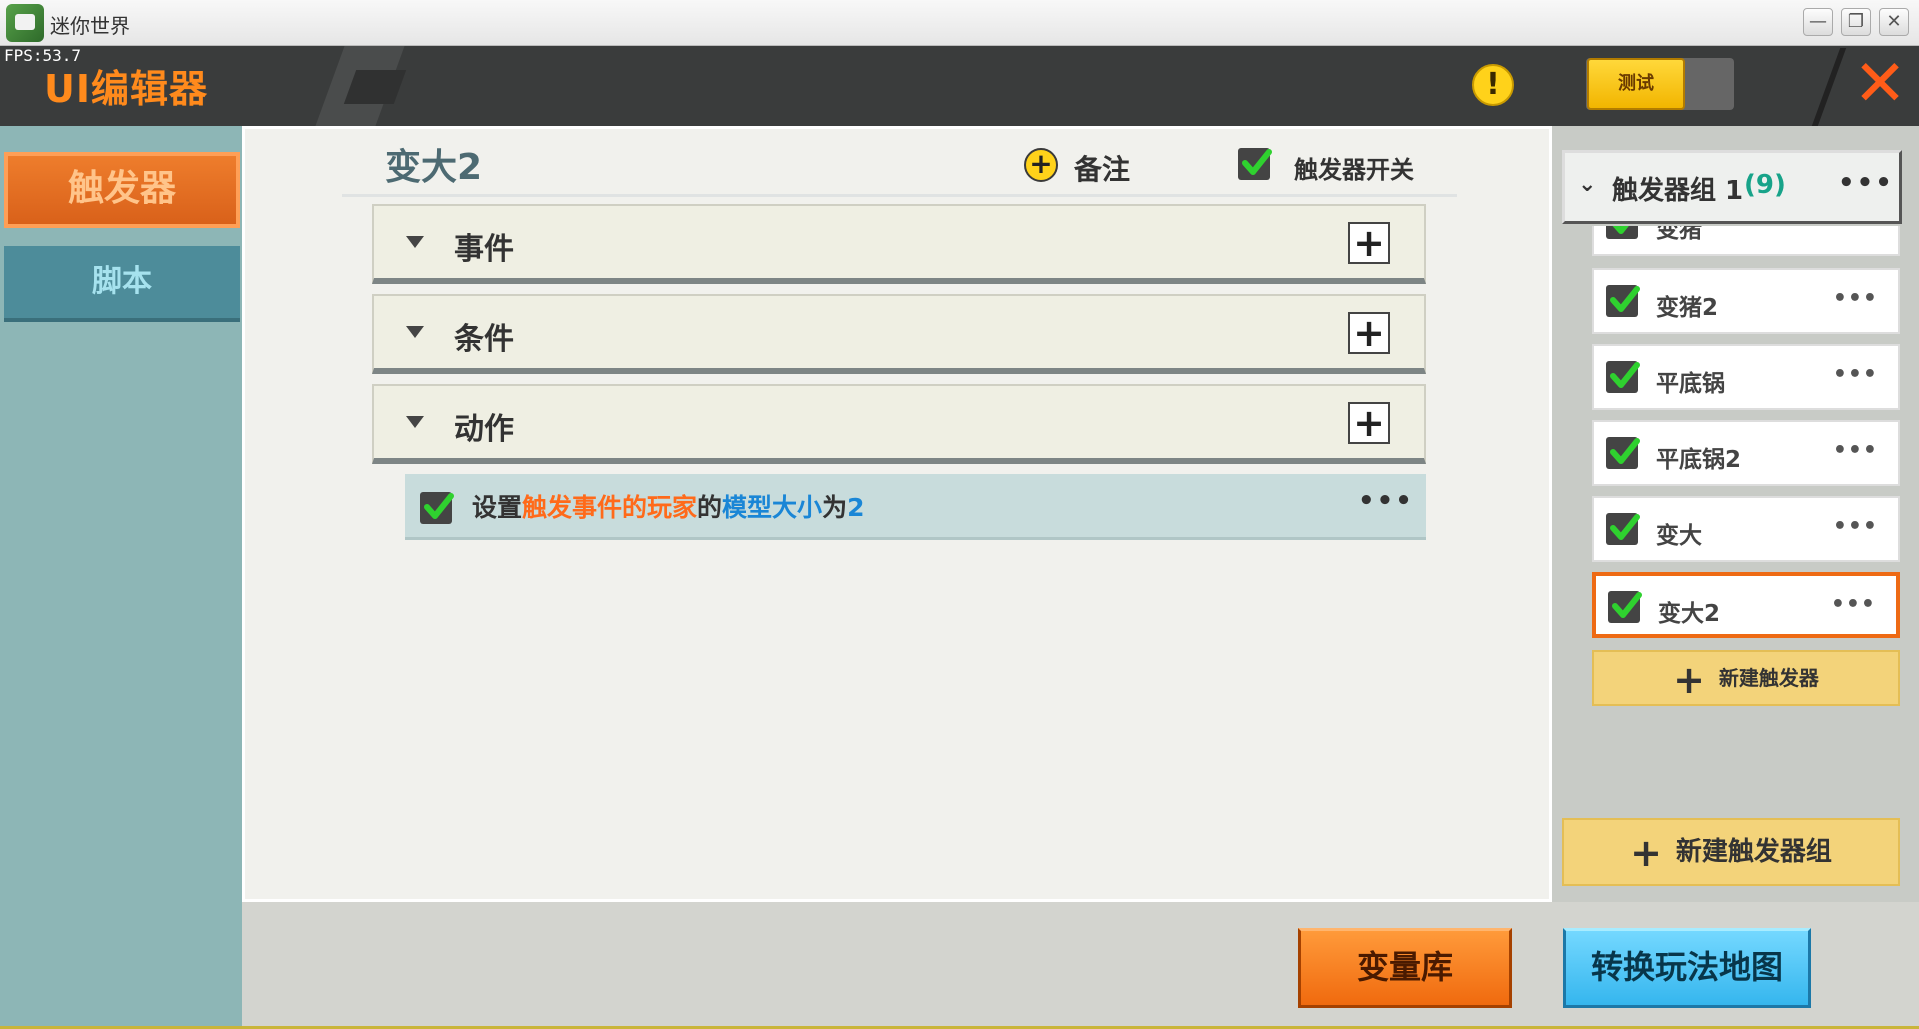 The height and width of the screenshot is (1029, 1919). I want to click on trigger-name: 变猪2, so click(1687, 308).